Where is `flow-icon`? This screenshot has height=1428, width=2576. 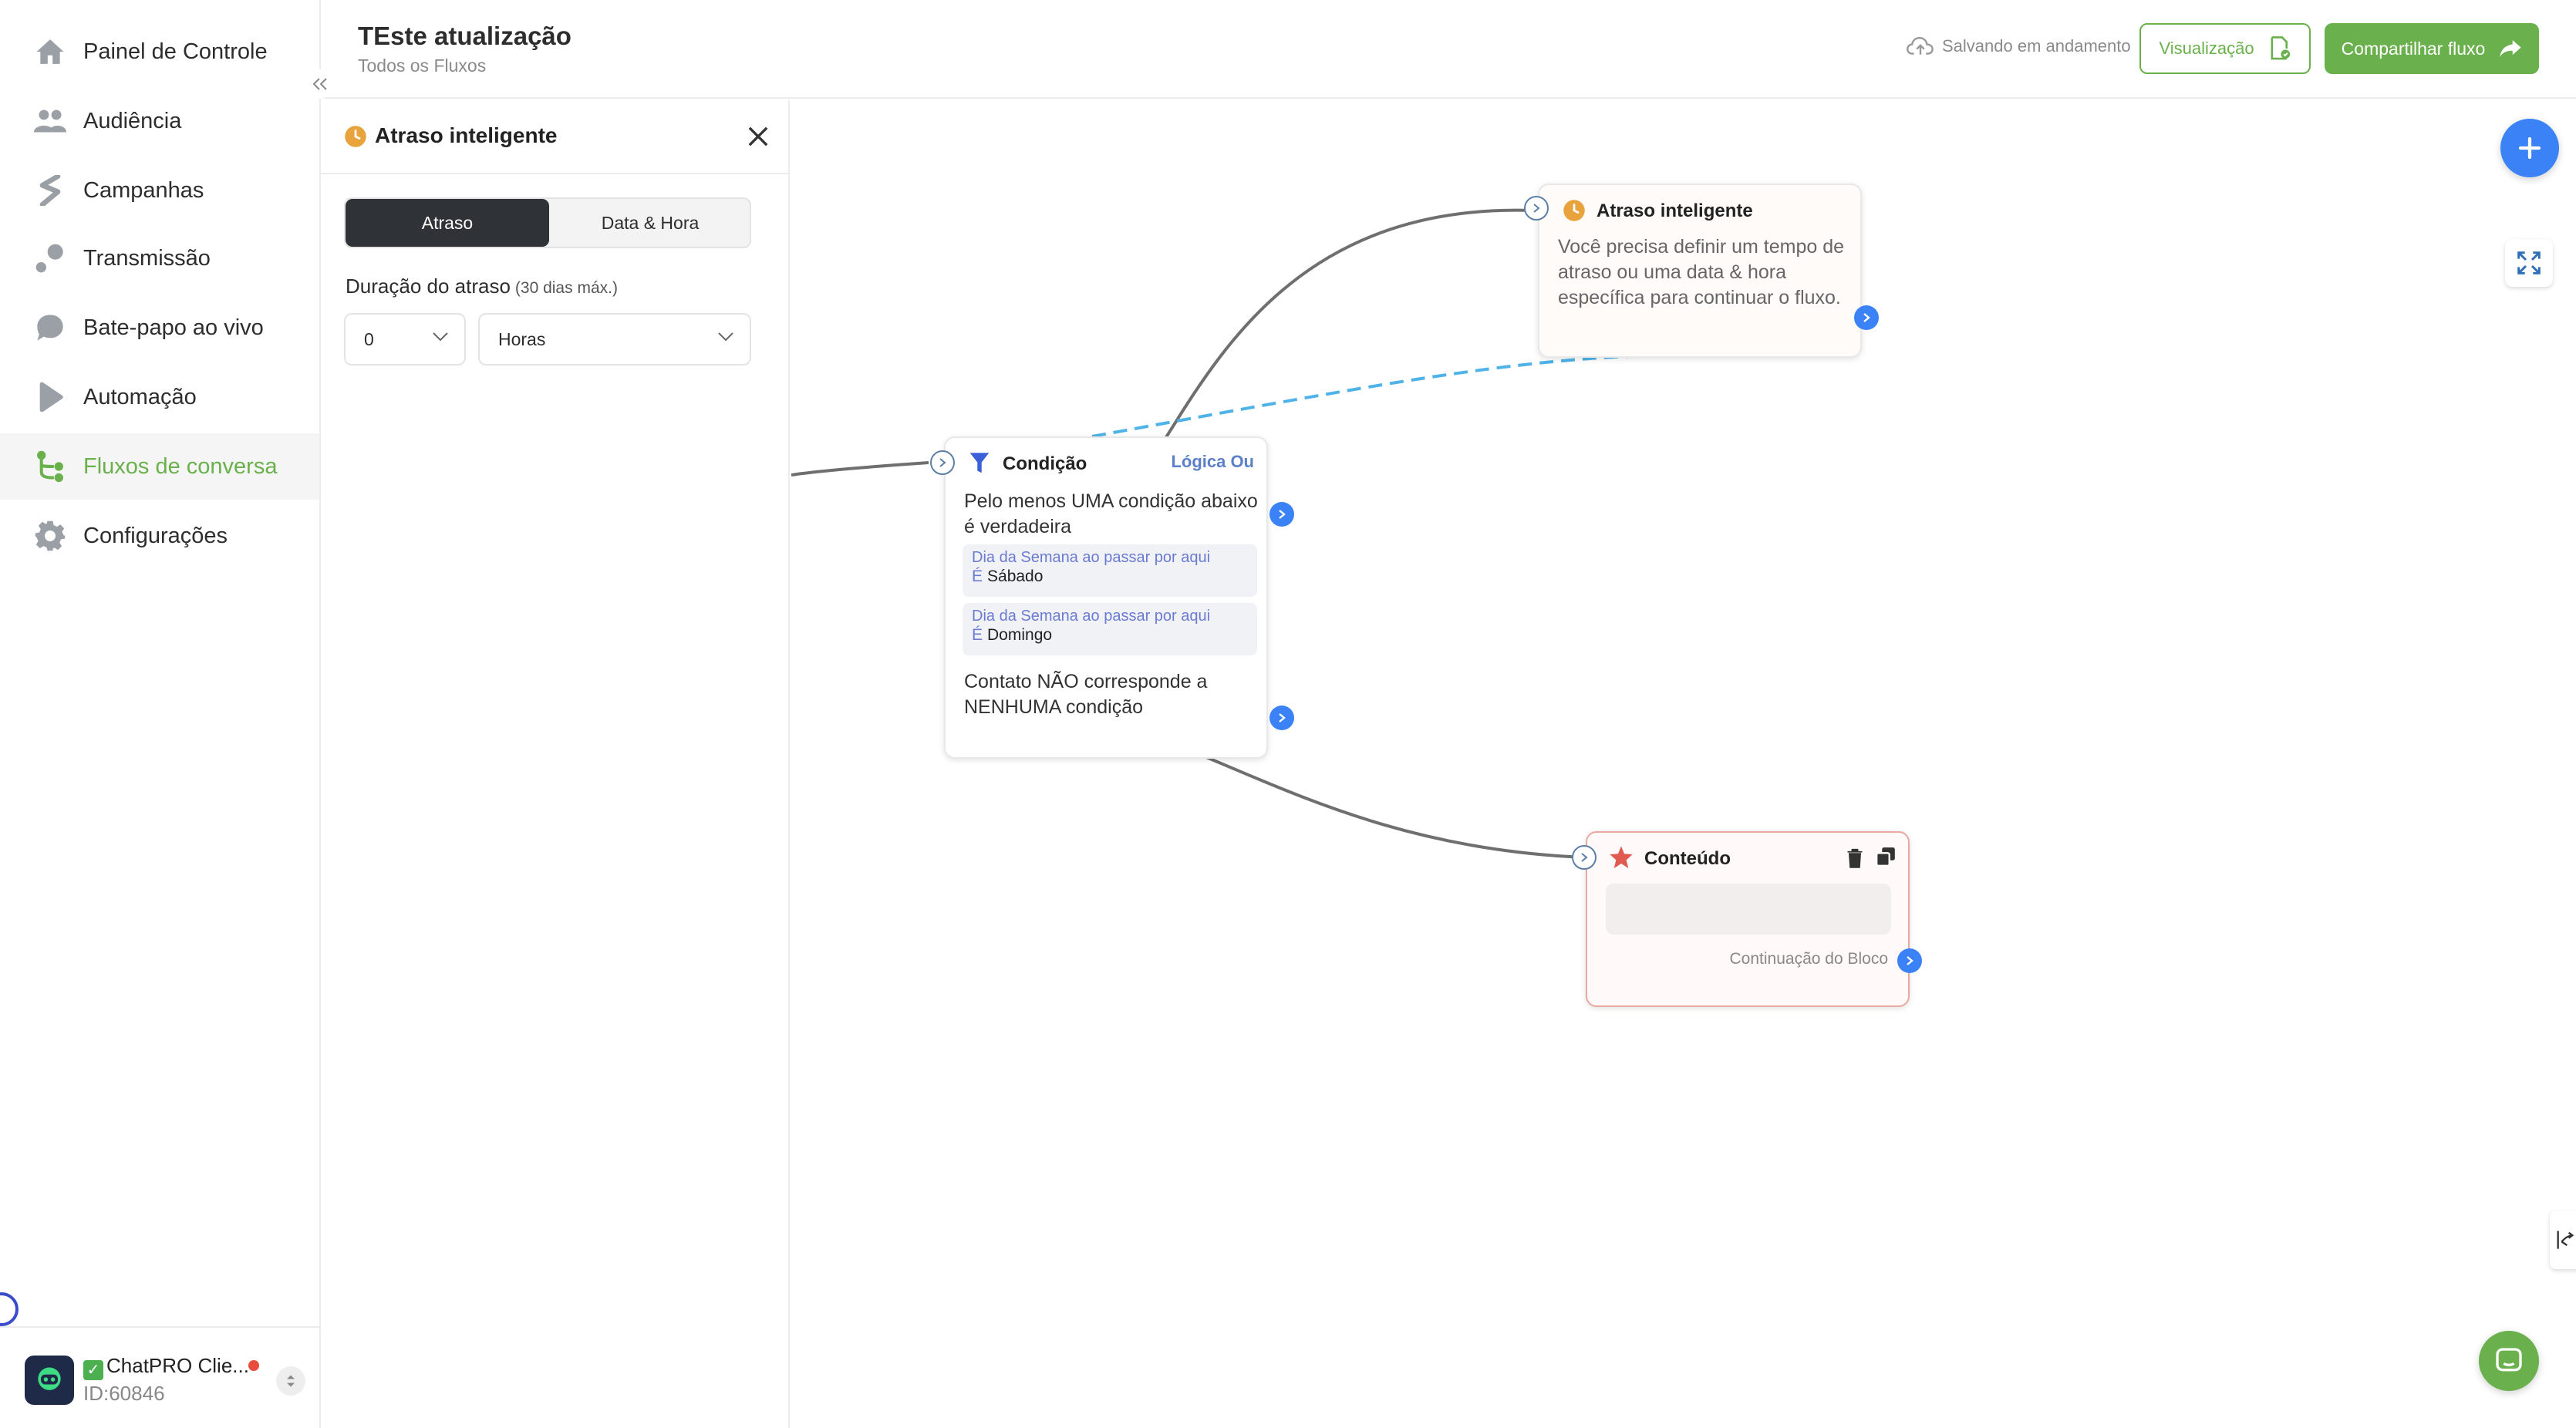
flow-icon is located at coordinates (50, 466).